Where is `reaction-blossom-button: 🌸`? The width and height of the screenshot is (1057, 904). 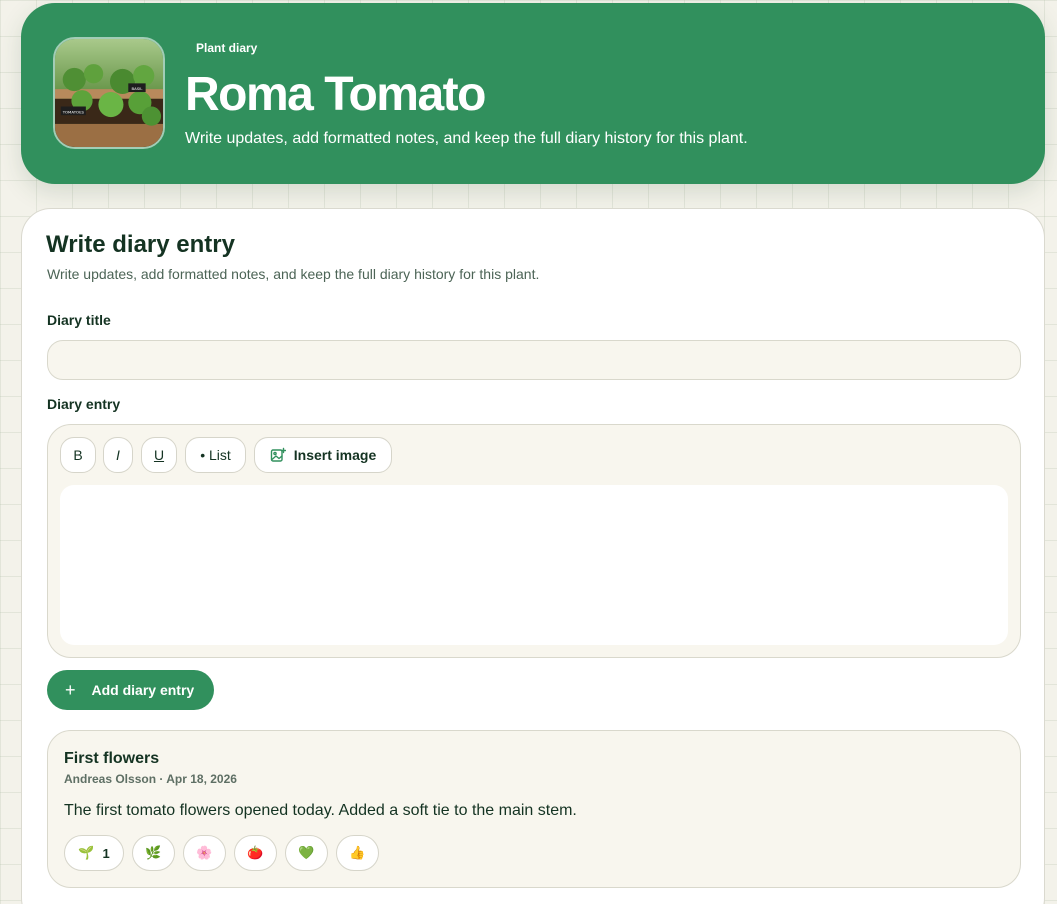 reaction-blossom-button: 🌸 is located at coordinates (204, 853).